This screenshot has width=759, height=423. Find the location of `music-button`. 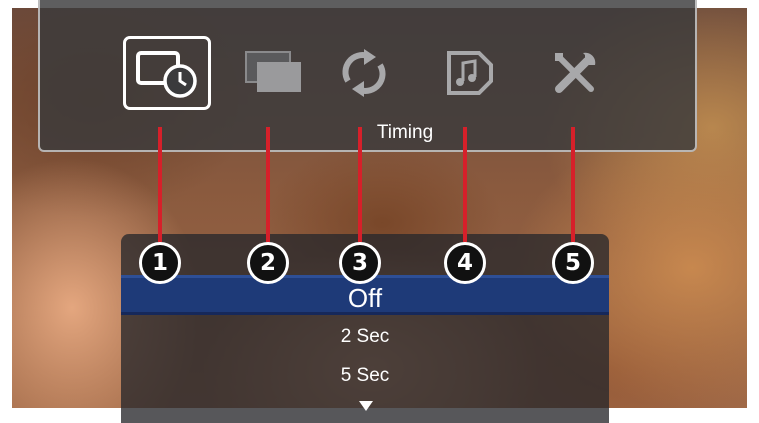

music-button is located at coordinates (469, 73).